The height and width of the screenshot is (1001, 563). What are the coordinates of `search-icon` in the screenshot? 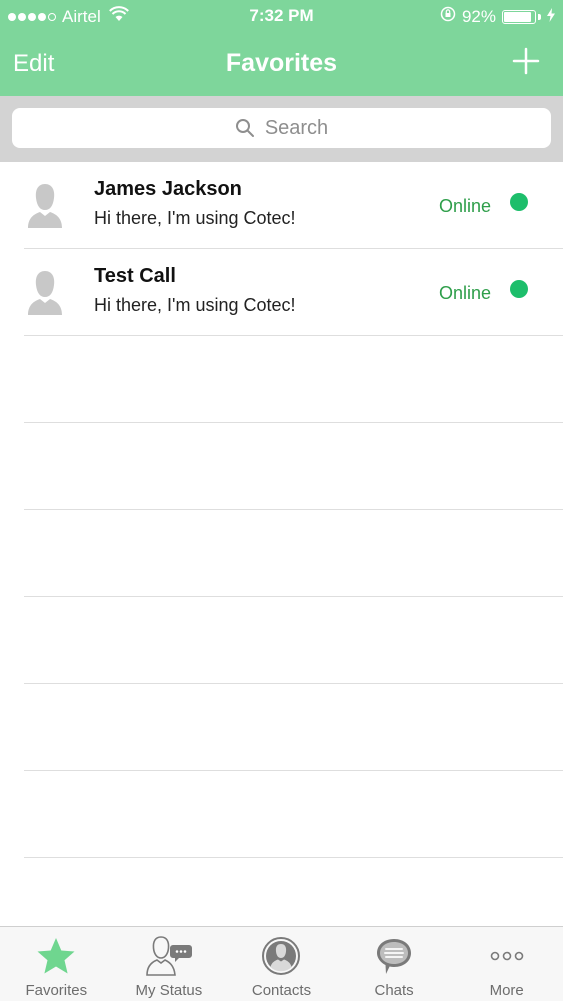 It's located at (245, 128).